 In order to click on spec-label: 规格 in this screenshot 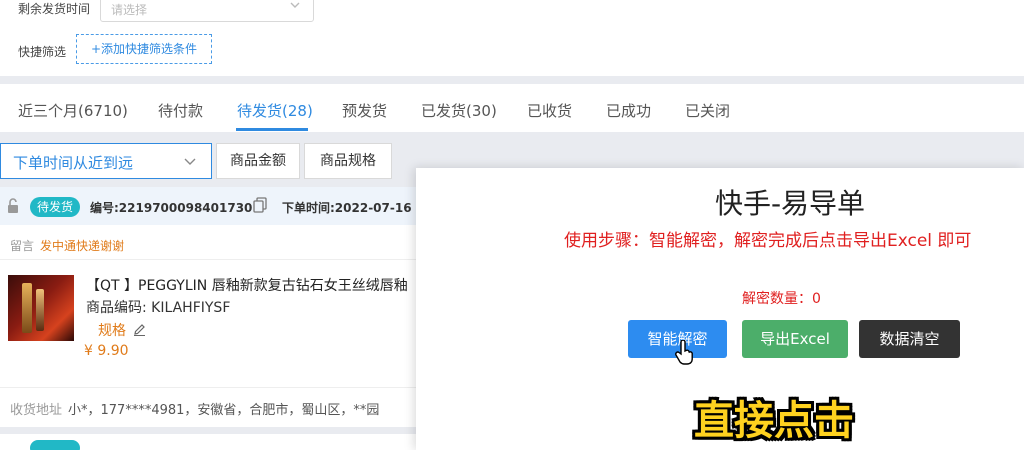, I will do `click(122, 330)`.